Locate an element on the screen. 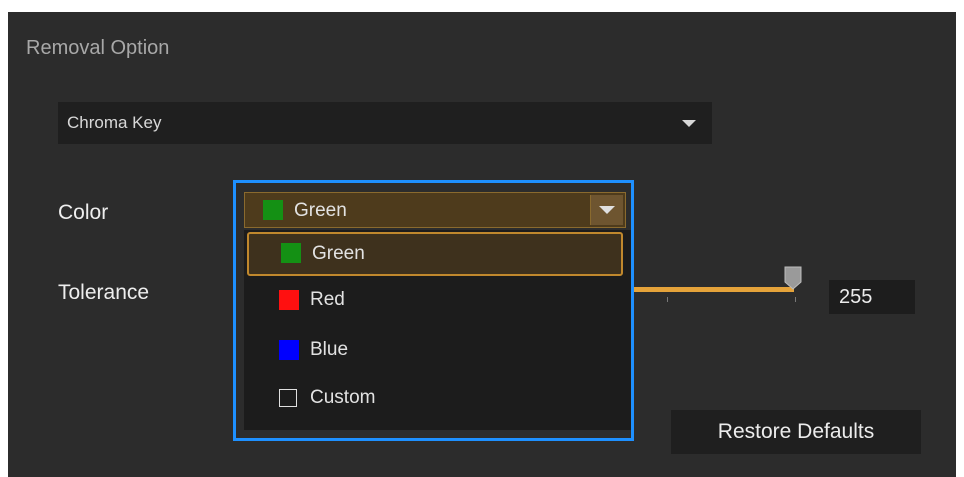 The width and height of the screenshot is (964, 477). color-label: Color is located at coordinates (83, 212).